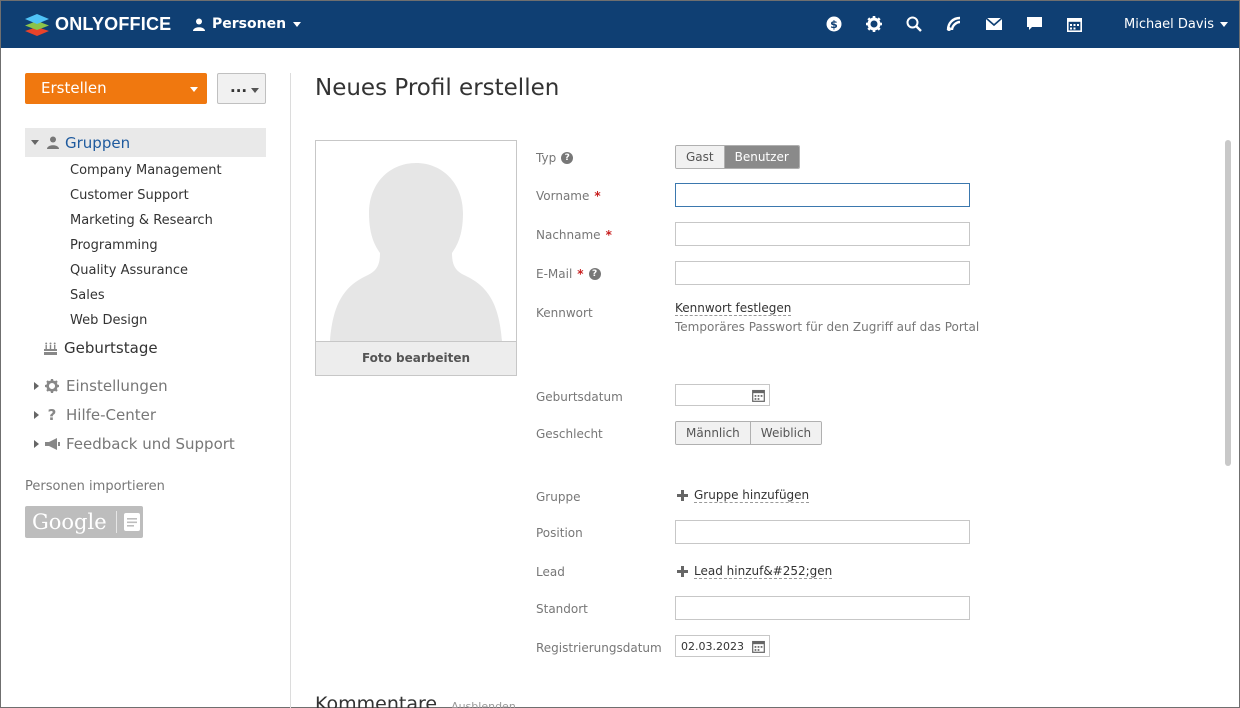 The height and width of the screenshot is (708, 1240). What do you see at coordinates (131, 522) in the screenshot?
I see `document-icon` at bounding box center [131, 522].